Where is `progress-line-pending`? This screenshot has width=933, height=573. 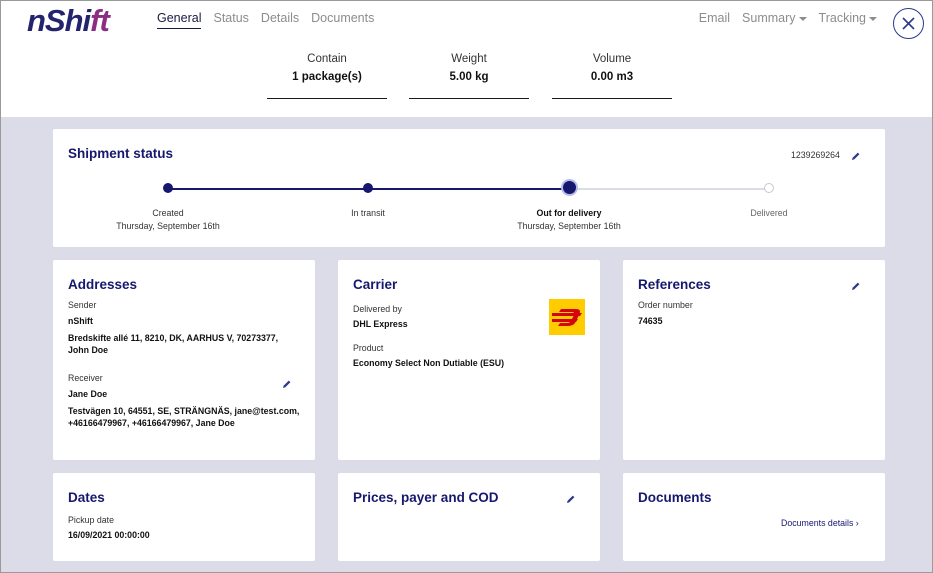
progress-line-pending is located at coordinates (669, 189).